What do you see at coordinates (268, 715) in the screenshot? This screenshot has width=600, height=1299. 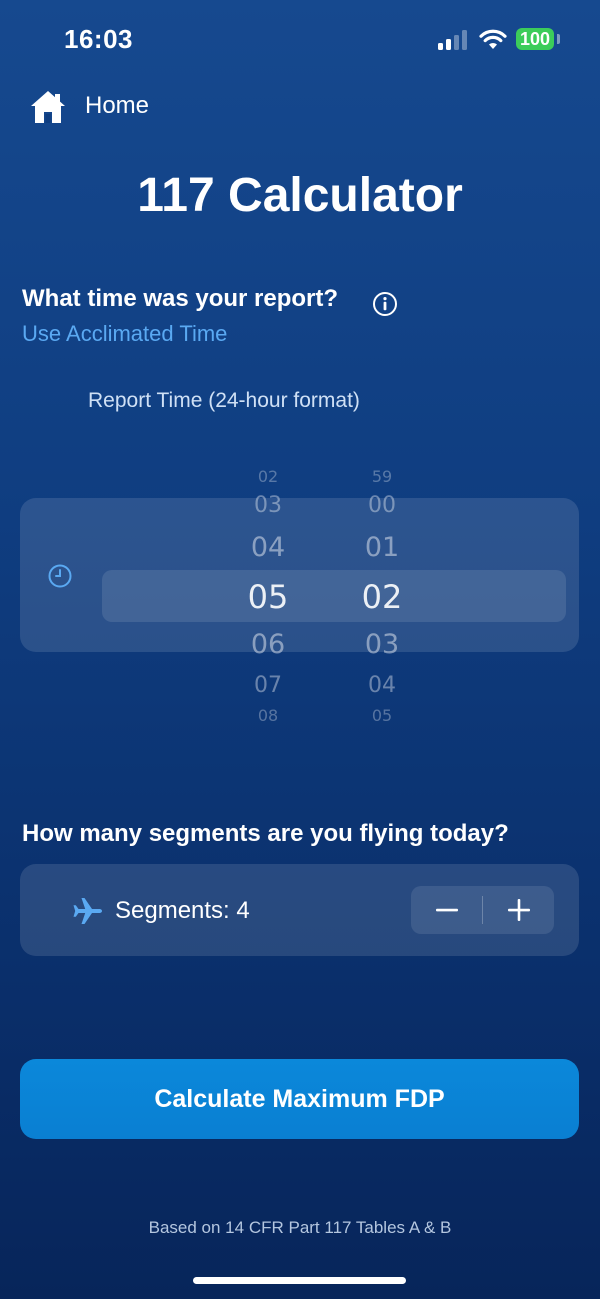 I see `hour-option: 08` at bounding box center [268, 715].